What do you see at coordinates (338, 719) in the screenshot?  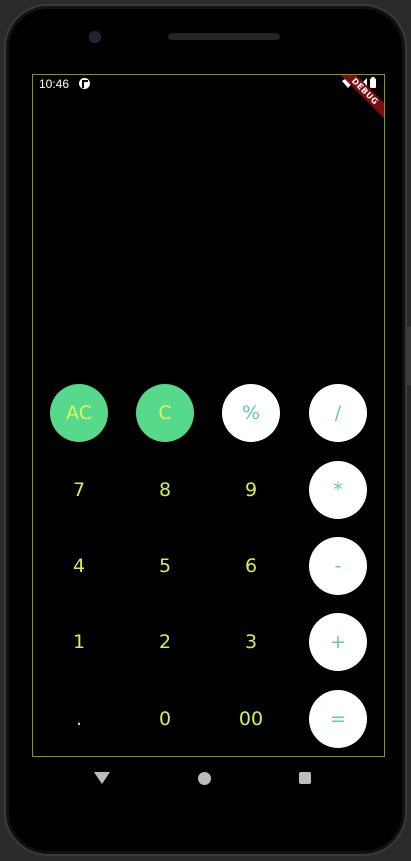 I see `equals-button: =` at bounding box center [338, 719].